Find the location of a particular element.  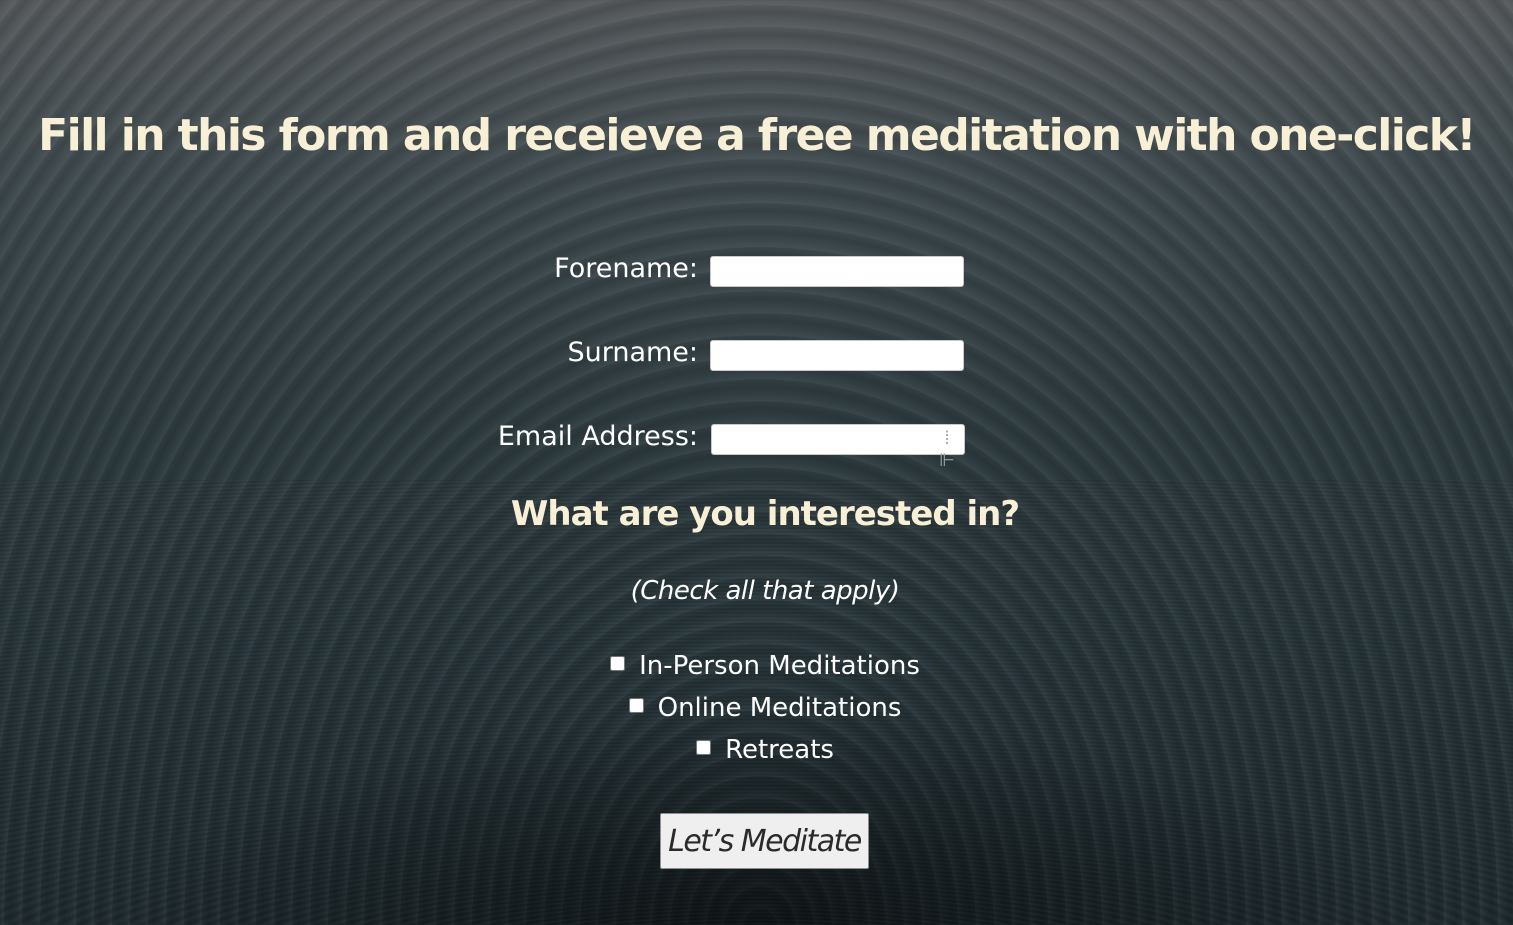

interests-hint: (Check all that apply) is located at coordinates (765, 591).